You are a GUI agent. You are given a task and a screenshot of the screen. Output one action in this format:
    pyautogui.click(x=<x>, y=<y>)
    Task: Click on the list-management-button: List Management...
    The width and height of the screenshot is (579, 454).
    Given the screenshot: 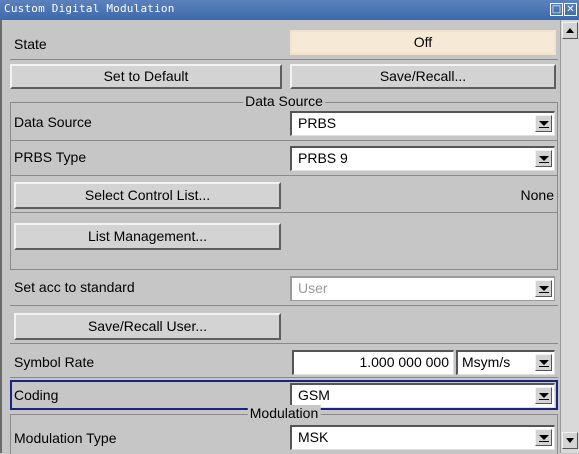 What is the action you would take?
    pyautogui.click(x=147, y=236)
    